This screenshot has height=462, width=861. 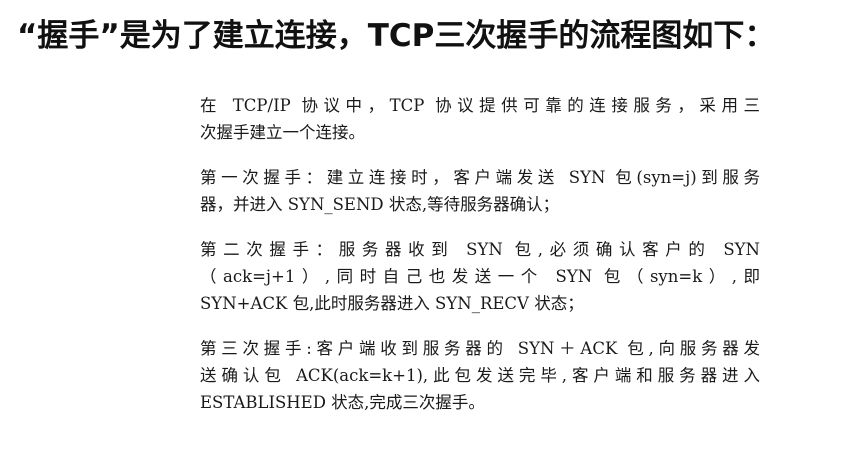 What do you see at coordinates (342, 402) in the screenshot?
I see `text-line: ESTABLISHED 状态,完成三次握手。` at bounding box center [342, 402].